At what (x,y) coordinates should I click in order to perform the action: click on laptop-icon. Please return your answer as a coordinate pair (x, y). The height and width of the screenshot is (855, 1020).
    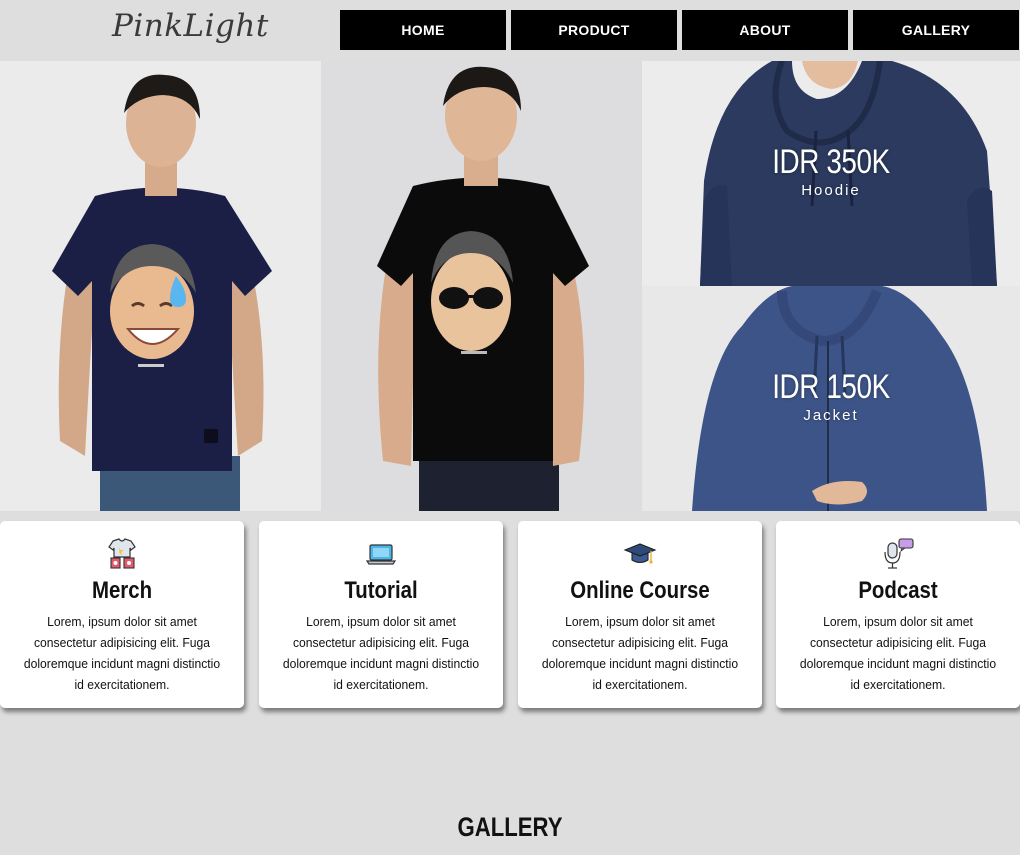
    Looking at the image, I should click on (381, 554).